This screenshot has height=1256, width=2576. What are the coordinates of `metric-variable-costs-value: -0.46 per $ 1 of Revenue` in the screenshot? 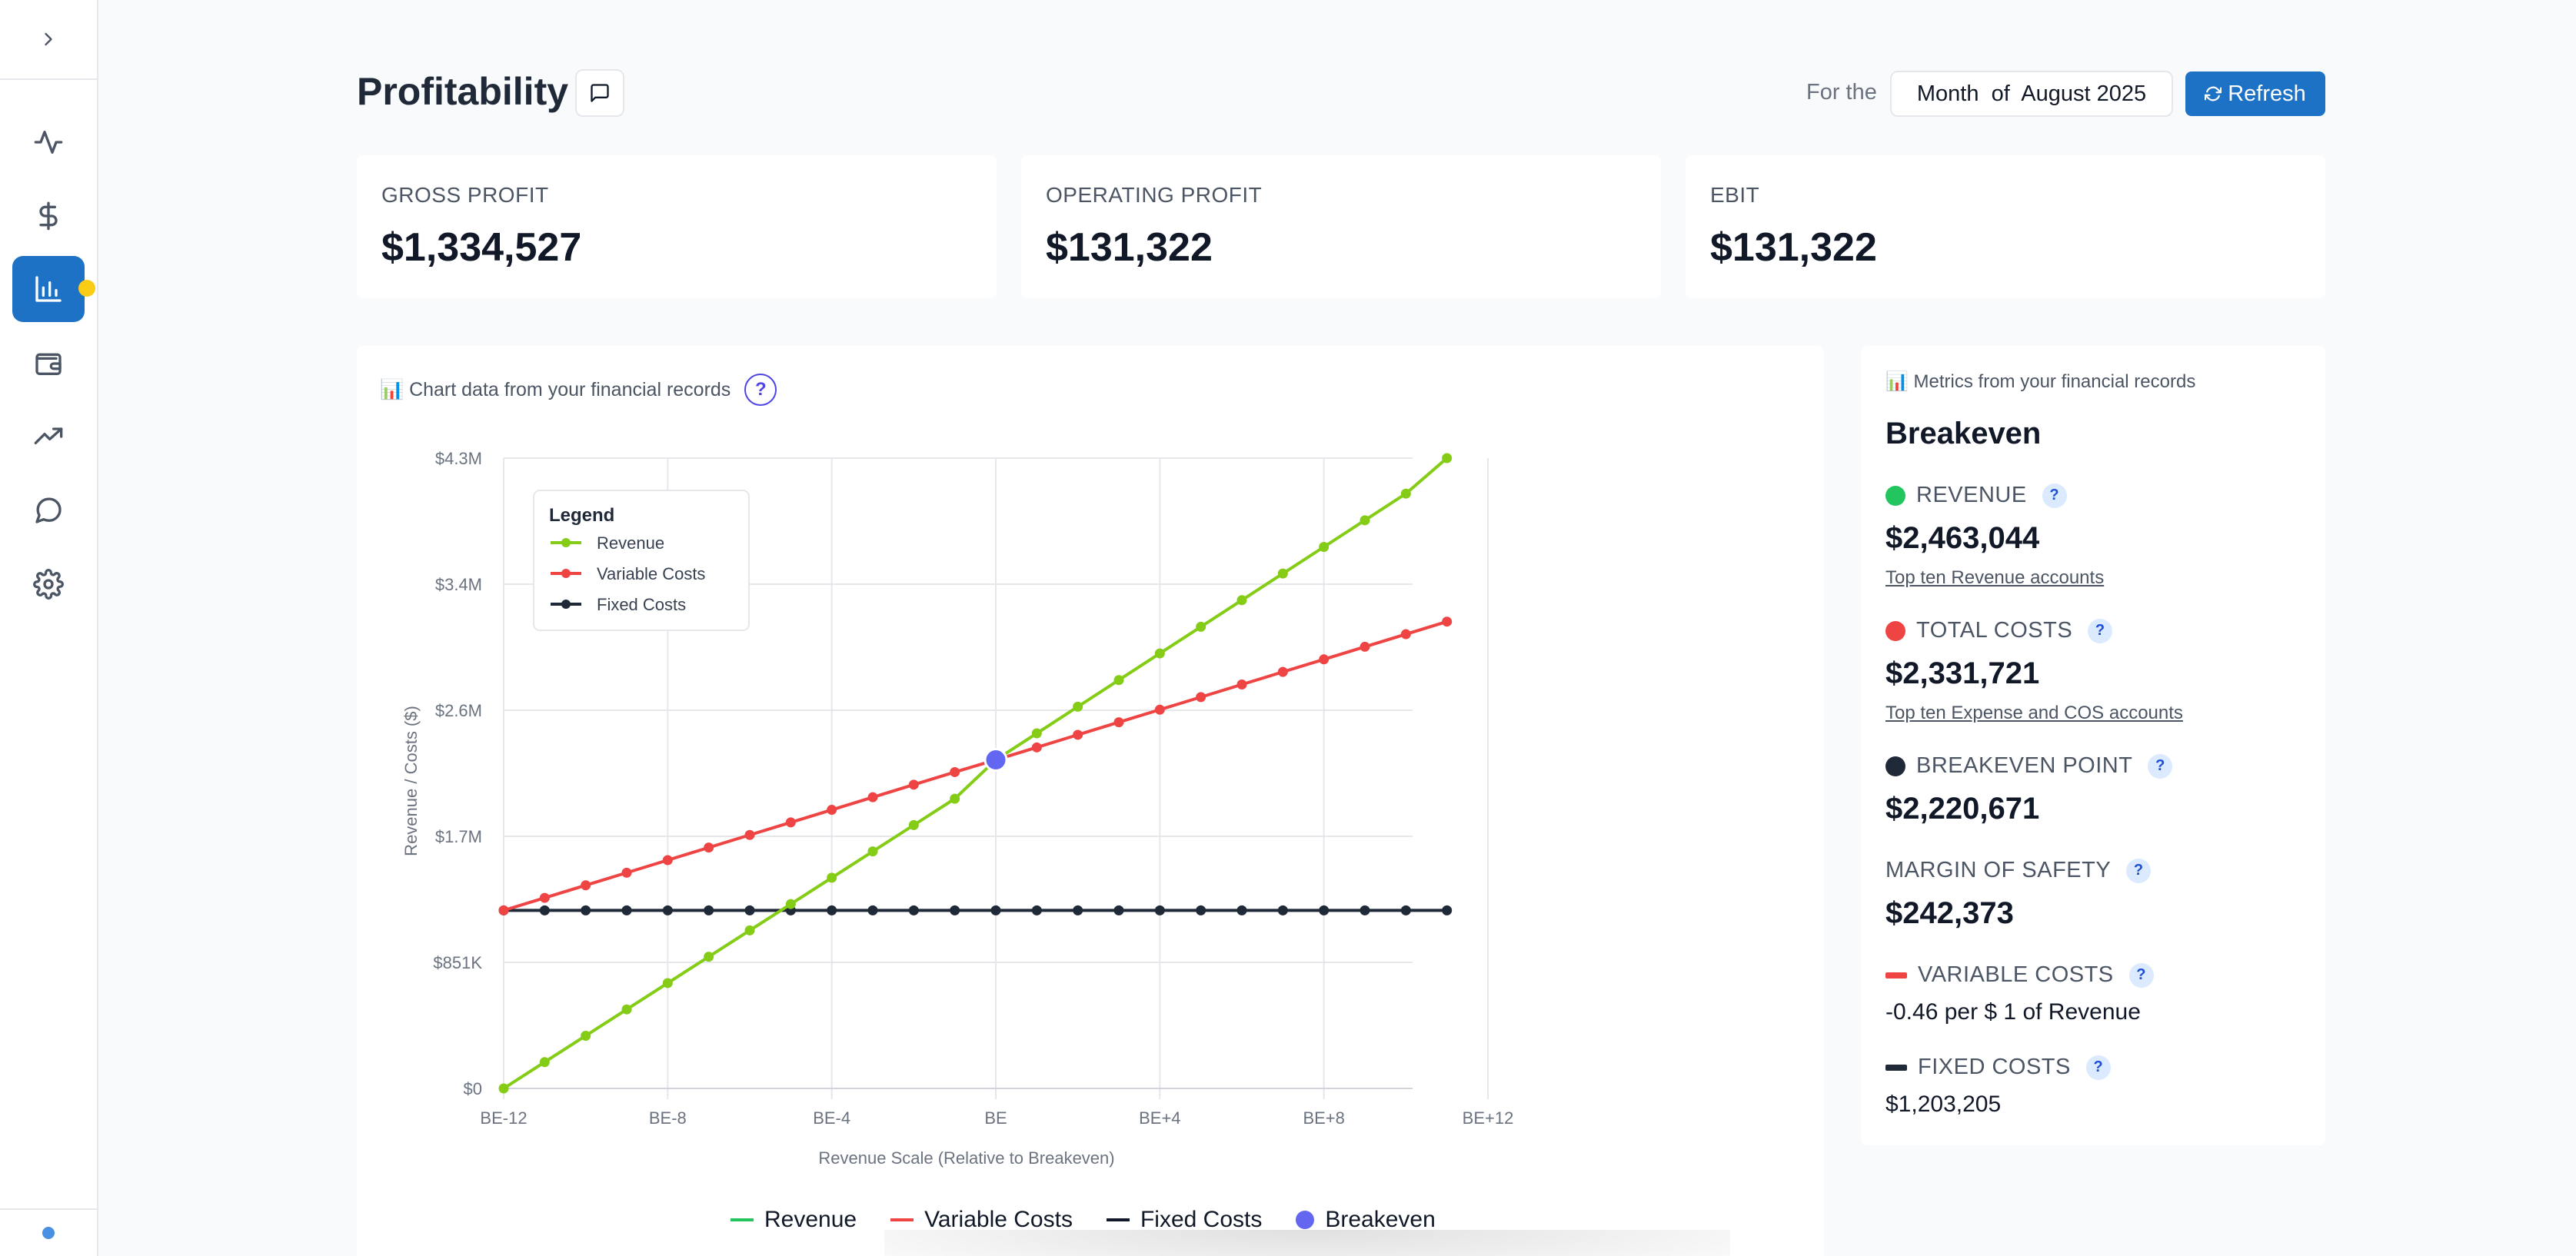 It's located at (2013, 1012).